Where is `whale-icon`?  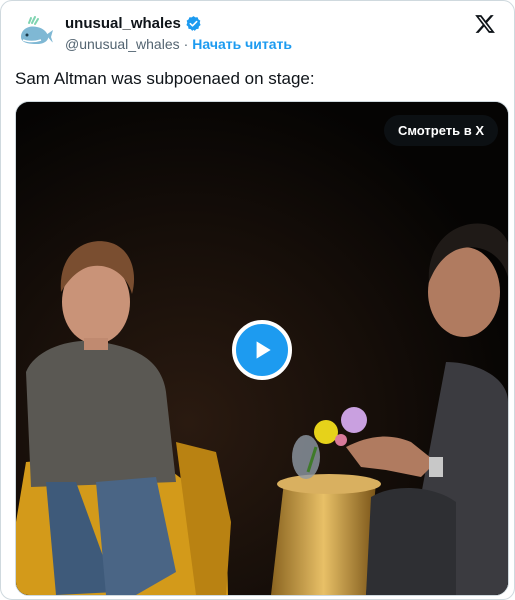
whale-icon is located at coordinates (35, 33).